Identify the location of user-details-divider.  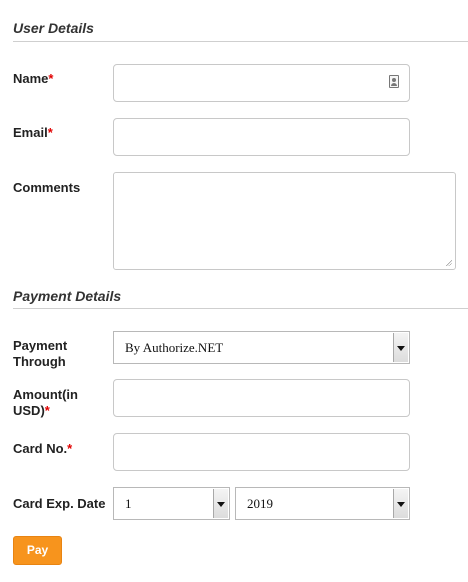
(240, 41).